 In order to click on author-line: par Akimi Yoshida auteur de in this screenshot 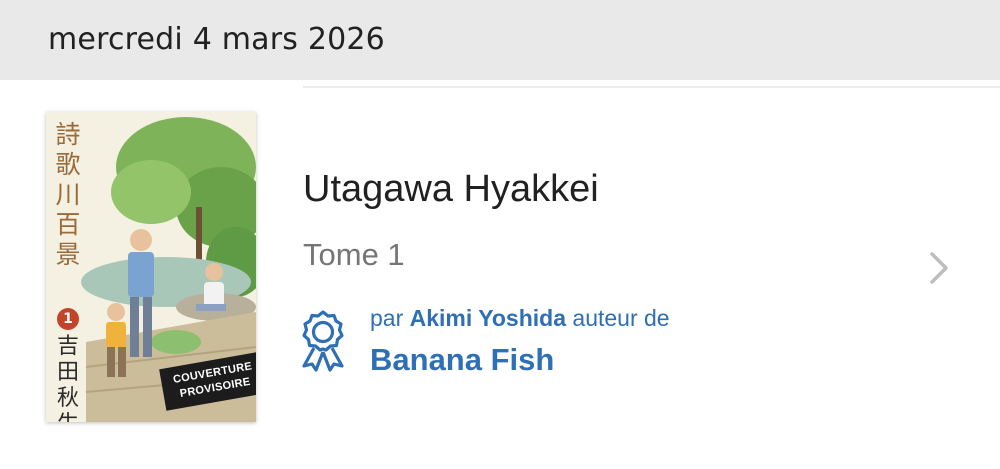, I will do `click(520, 318)`.